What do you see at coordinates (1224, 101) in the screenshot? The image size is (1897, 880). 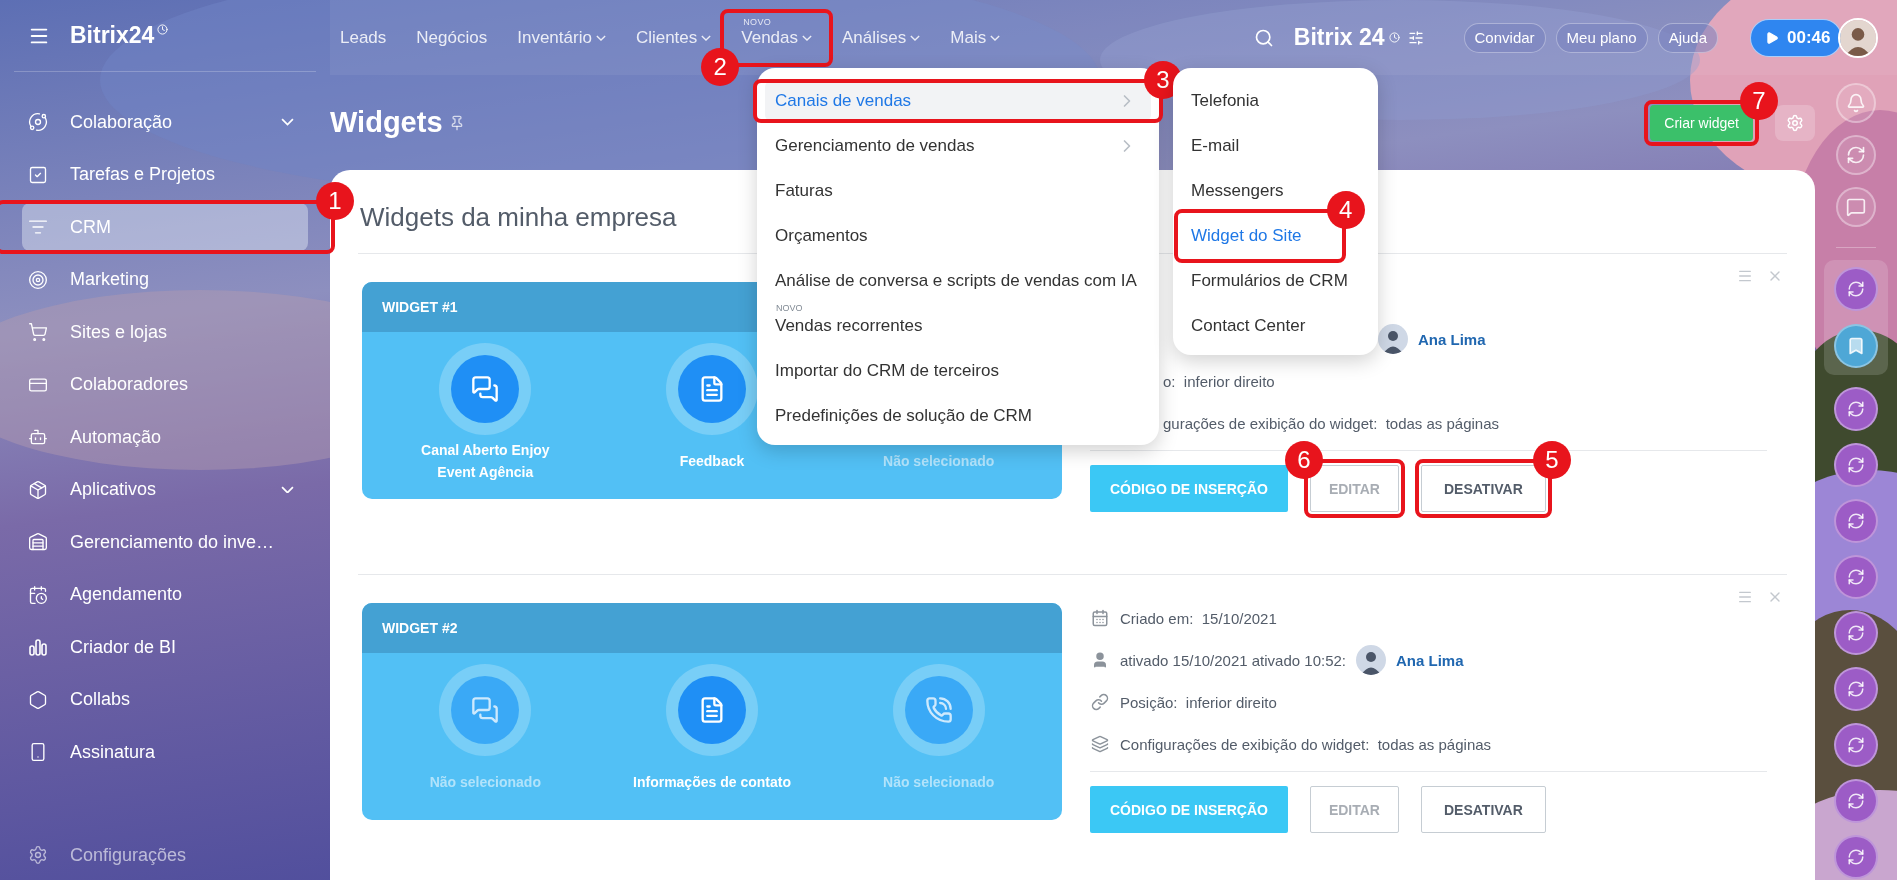 I see `menu-item: Telefonia` at bounding box center [1224, 101].